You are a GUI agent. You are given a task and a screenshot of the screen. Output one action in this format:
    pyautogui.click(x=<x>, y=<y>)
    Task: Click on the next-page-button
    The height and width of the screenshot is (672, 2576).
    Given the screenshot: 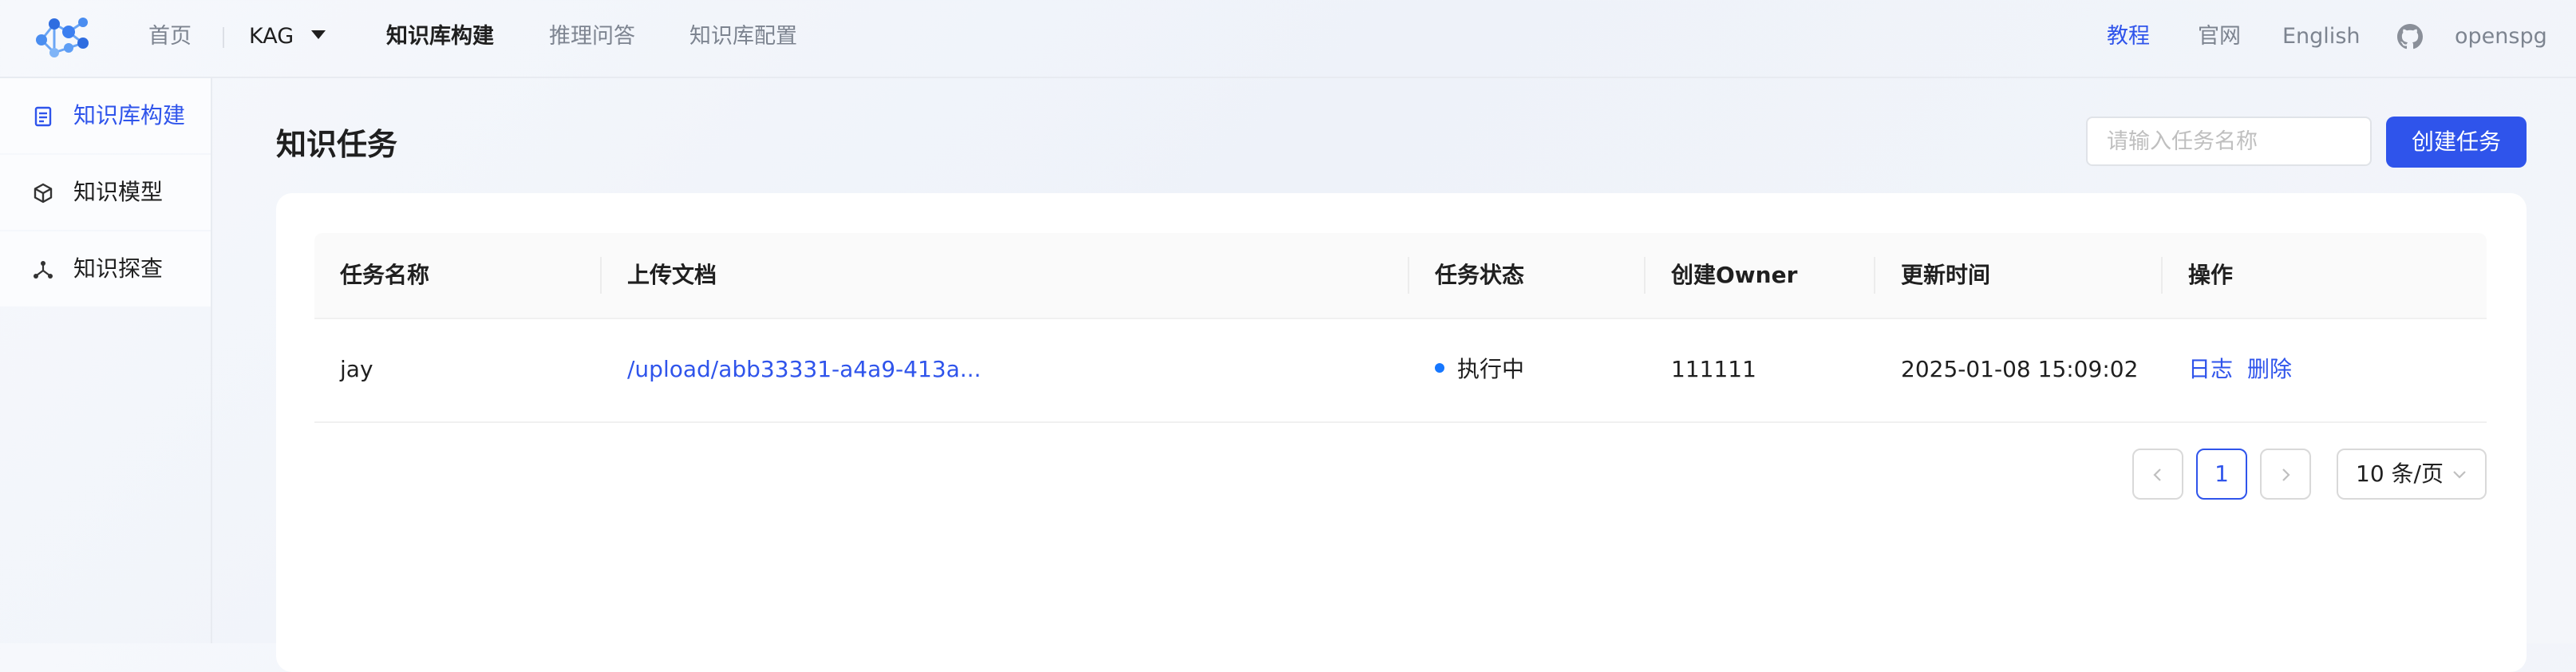 What is the action you would take?
    pyautogui.click(x=2285, y=474)
    